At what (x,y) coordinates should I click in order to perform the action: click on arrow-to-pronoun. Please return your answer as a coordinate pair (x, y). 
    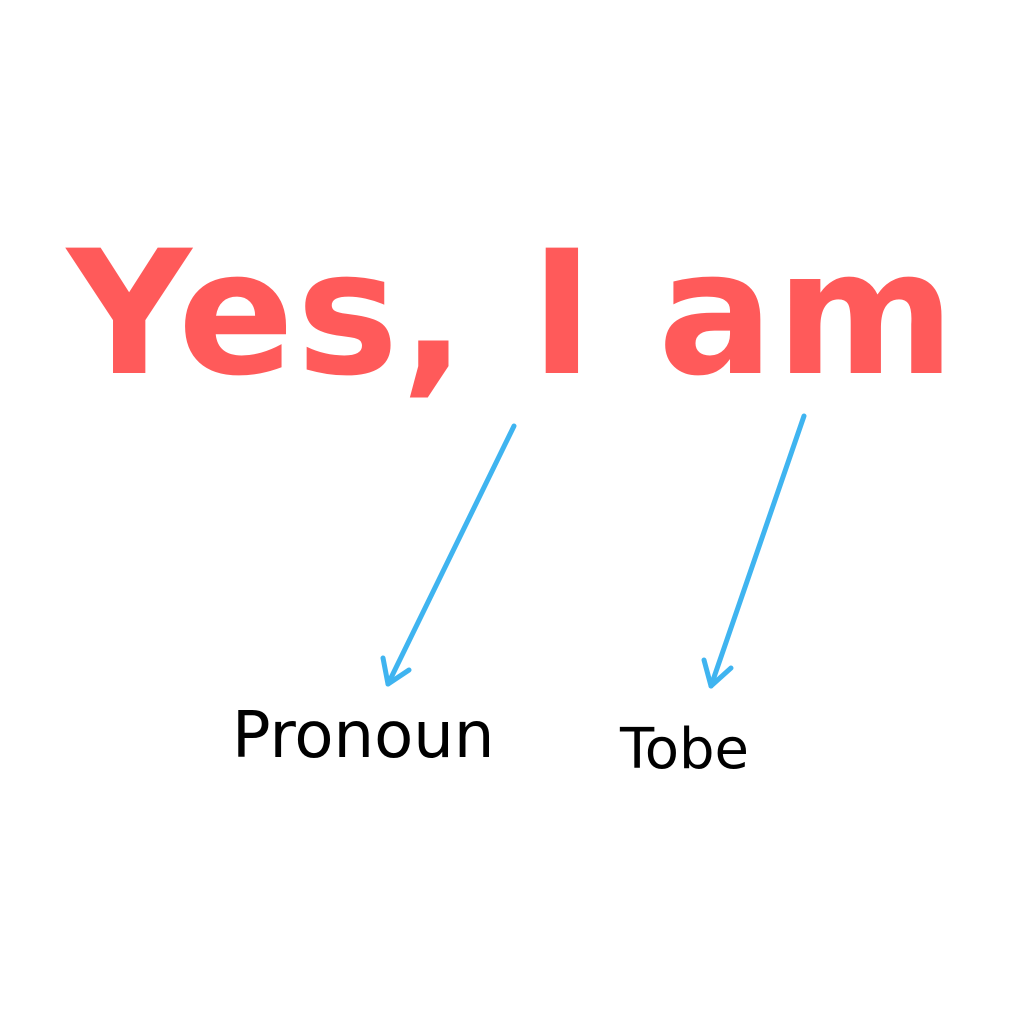
    Looking at the image, I should click on (448, 555).